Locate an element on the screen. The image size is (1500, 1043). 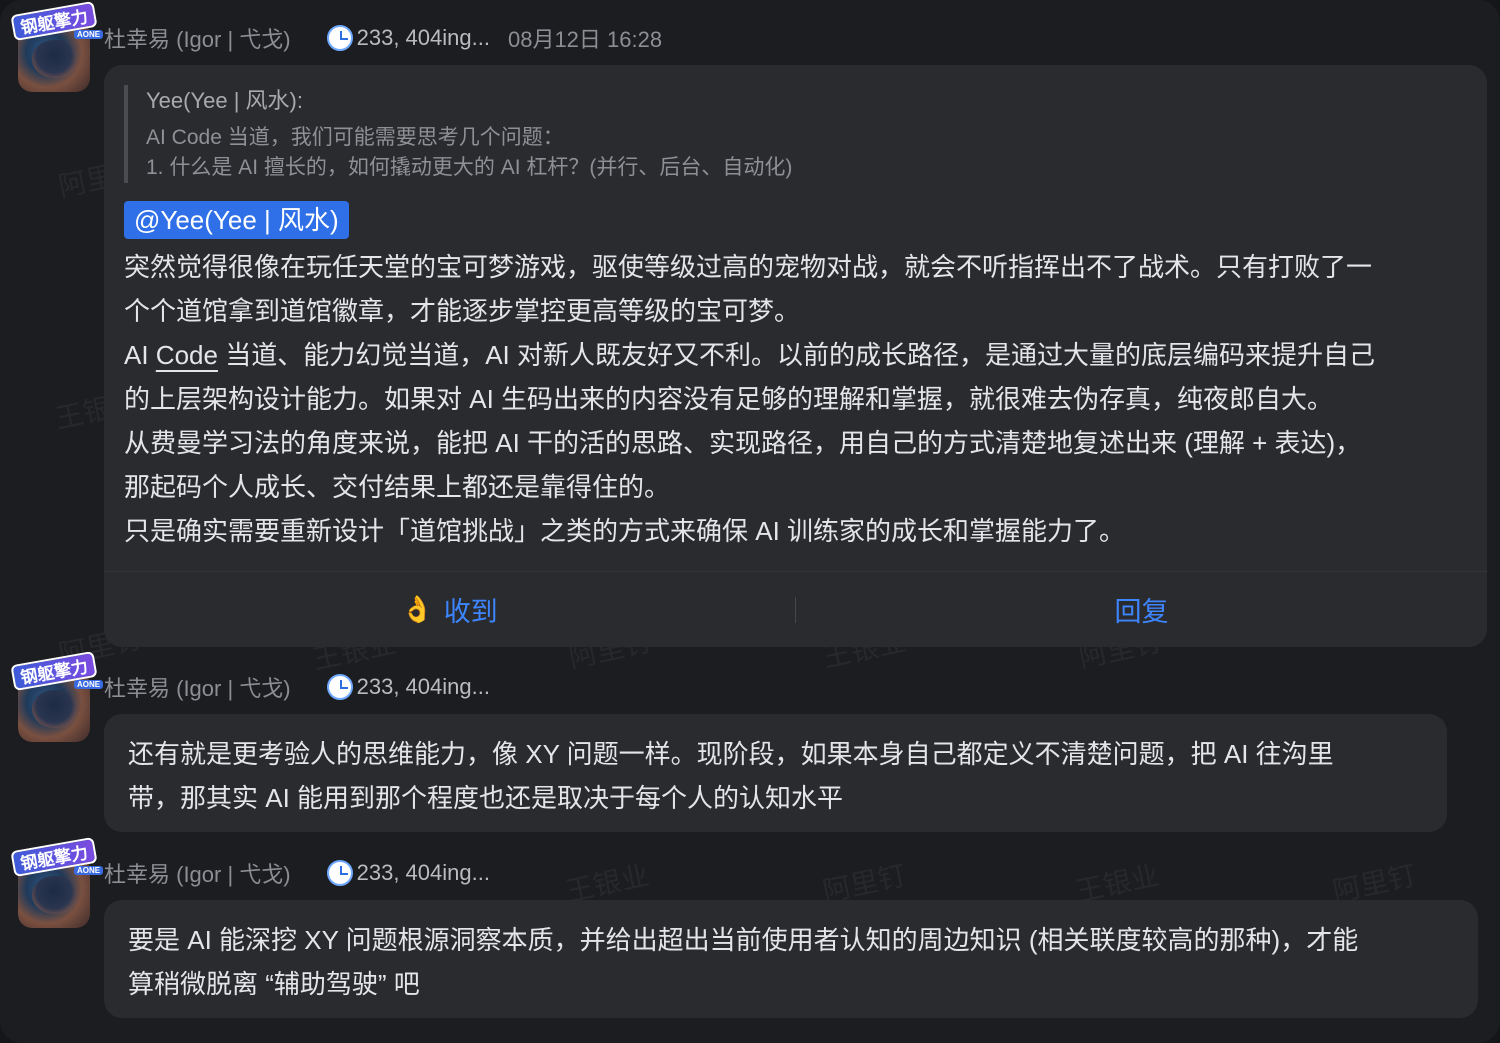
mention-tag: @Yee(Yee | 风水) is located at coordinates (236, 220).